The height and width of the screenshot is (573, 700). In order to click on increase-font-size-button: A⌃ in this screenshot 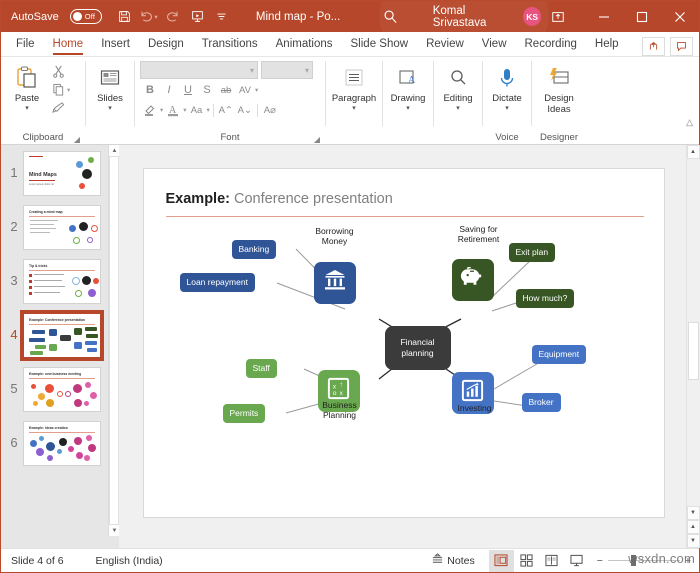, I will do `click(226, 110)`.